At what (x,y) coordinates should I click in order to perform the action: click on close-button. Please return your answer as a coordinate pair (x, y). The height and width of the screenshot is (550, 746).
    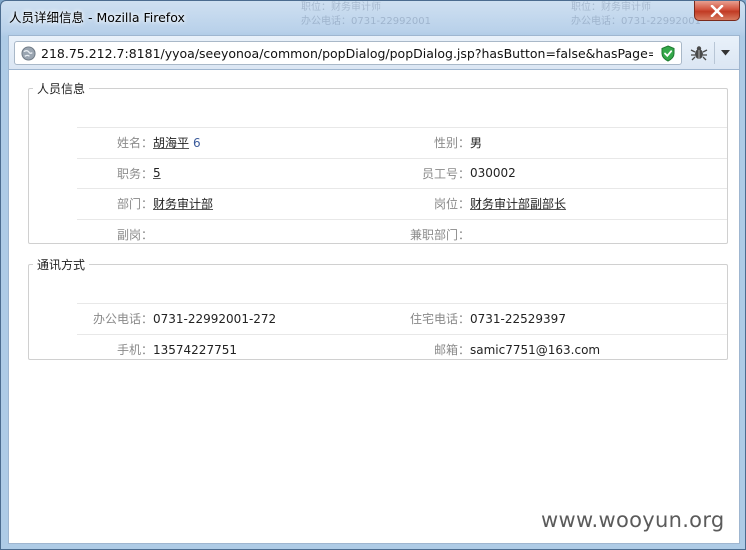
    Looking at the image, I should click on (717, 11).